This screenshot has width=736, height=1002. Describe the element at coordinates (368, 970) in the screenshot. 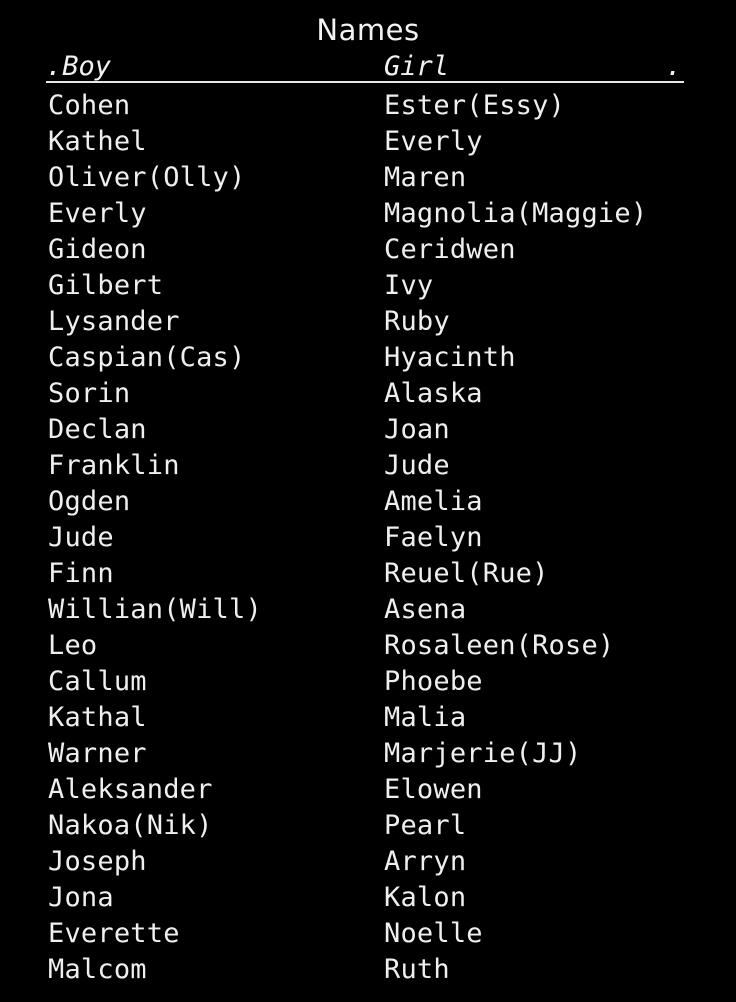

I see `table-row: Malcom Ruth` at that location.